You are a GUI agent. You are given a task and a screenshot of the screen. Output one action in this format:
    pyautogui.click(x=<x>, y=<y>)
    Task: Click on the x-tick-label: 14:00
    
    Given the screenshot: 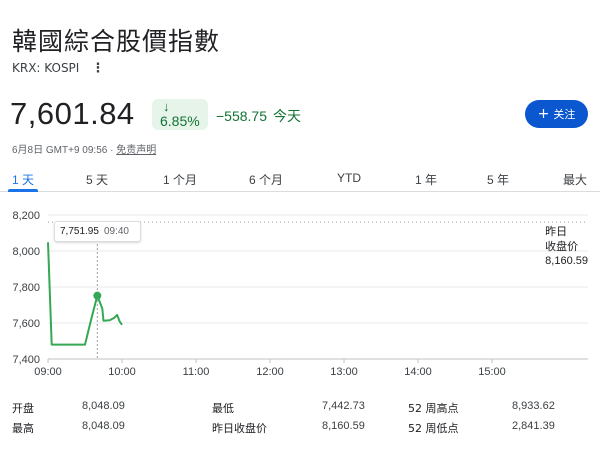 What is the action you would take?
    pyautogui.click(x=418, y=372)
    